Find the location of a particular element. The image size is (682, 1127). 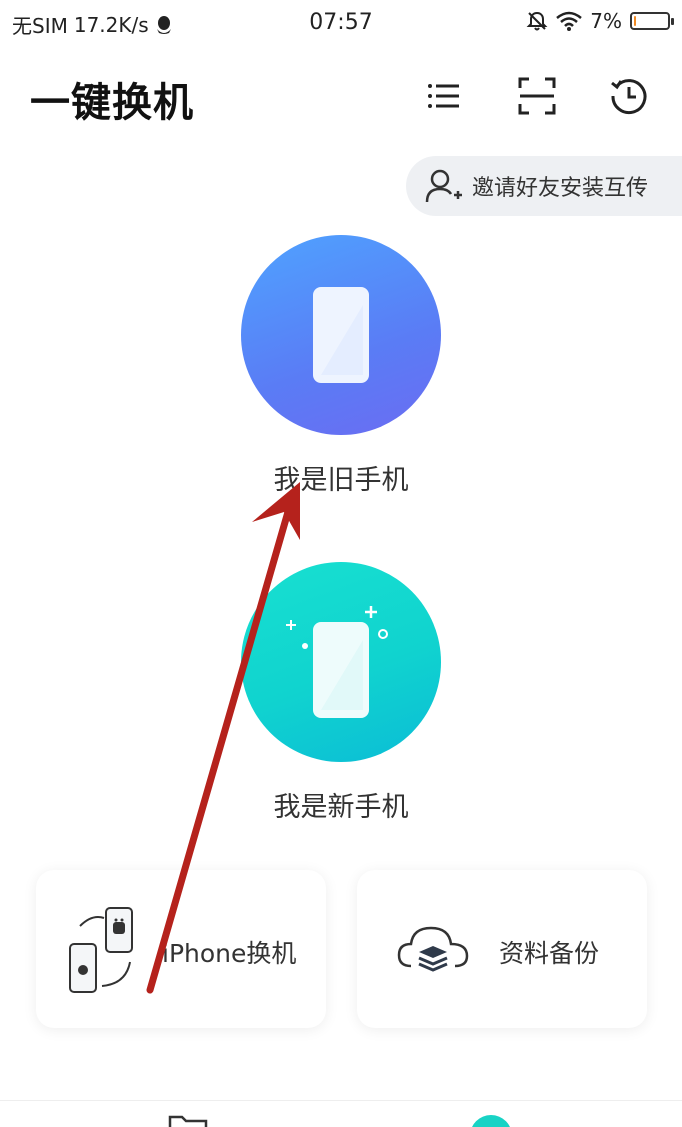

history-icon is located at coordinates (629, 96).